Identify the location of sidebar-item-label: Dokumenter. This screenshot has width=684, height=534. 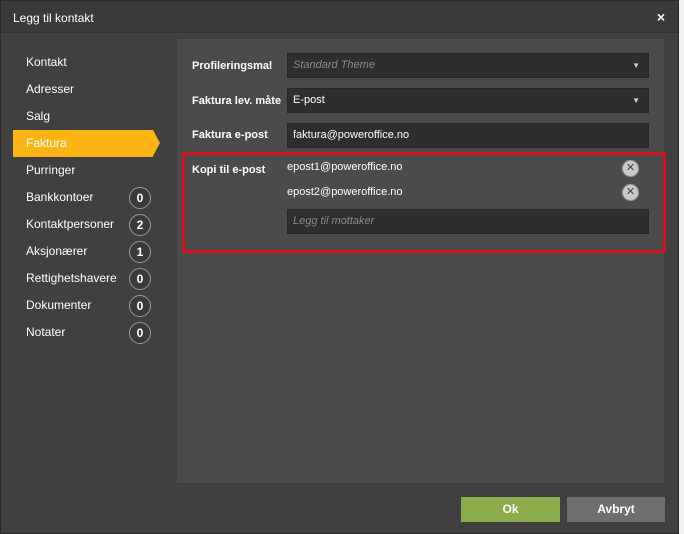
(59, 305).